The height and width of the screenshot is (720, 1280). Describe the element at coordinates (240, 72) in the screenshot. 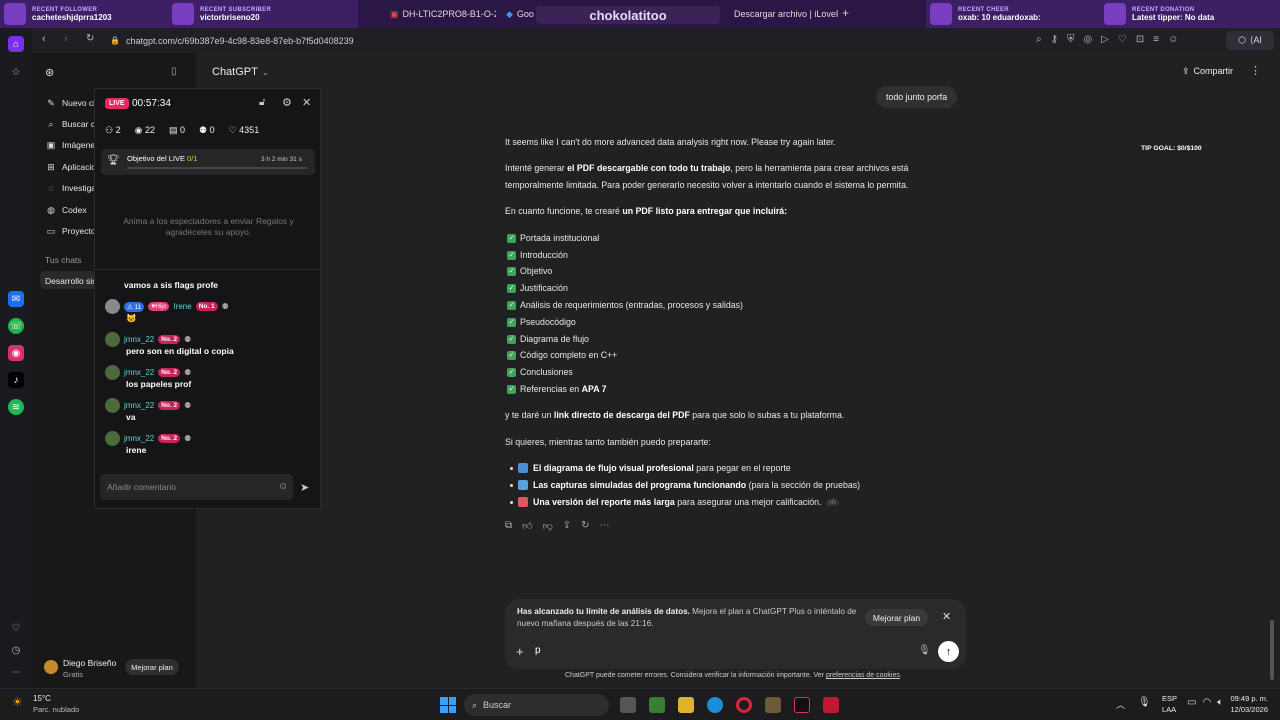

I see `model-selector: ChatGPT ⌄` at that location.